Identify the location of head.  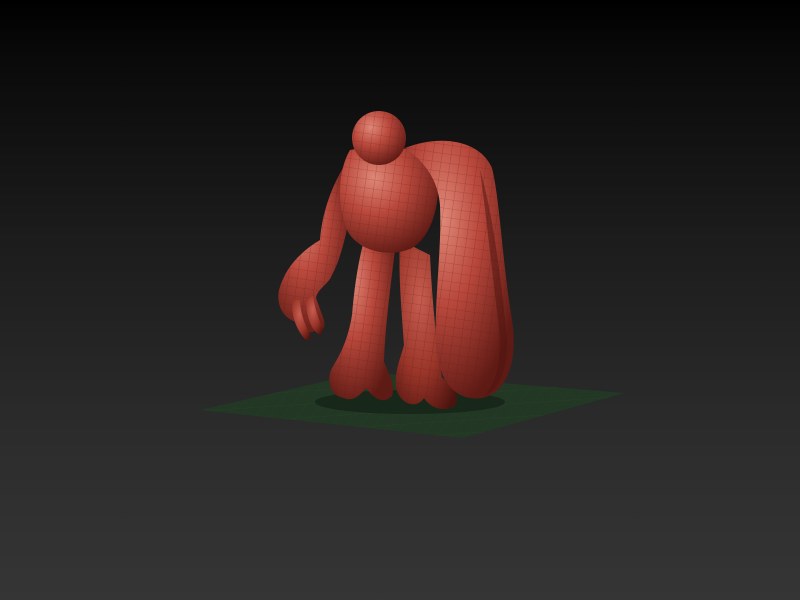
(379, 138).